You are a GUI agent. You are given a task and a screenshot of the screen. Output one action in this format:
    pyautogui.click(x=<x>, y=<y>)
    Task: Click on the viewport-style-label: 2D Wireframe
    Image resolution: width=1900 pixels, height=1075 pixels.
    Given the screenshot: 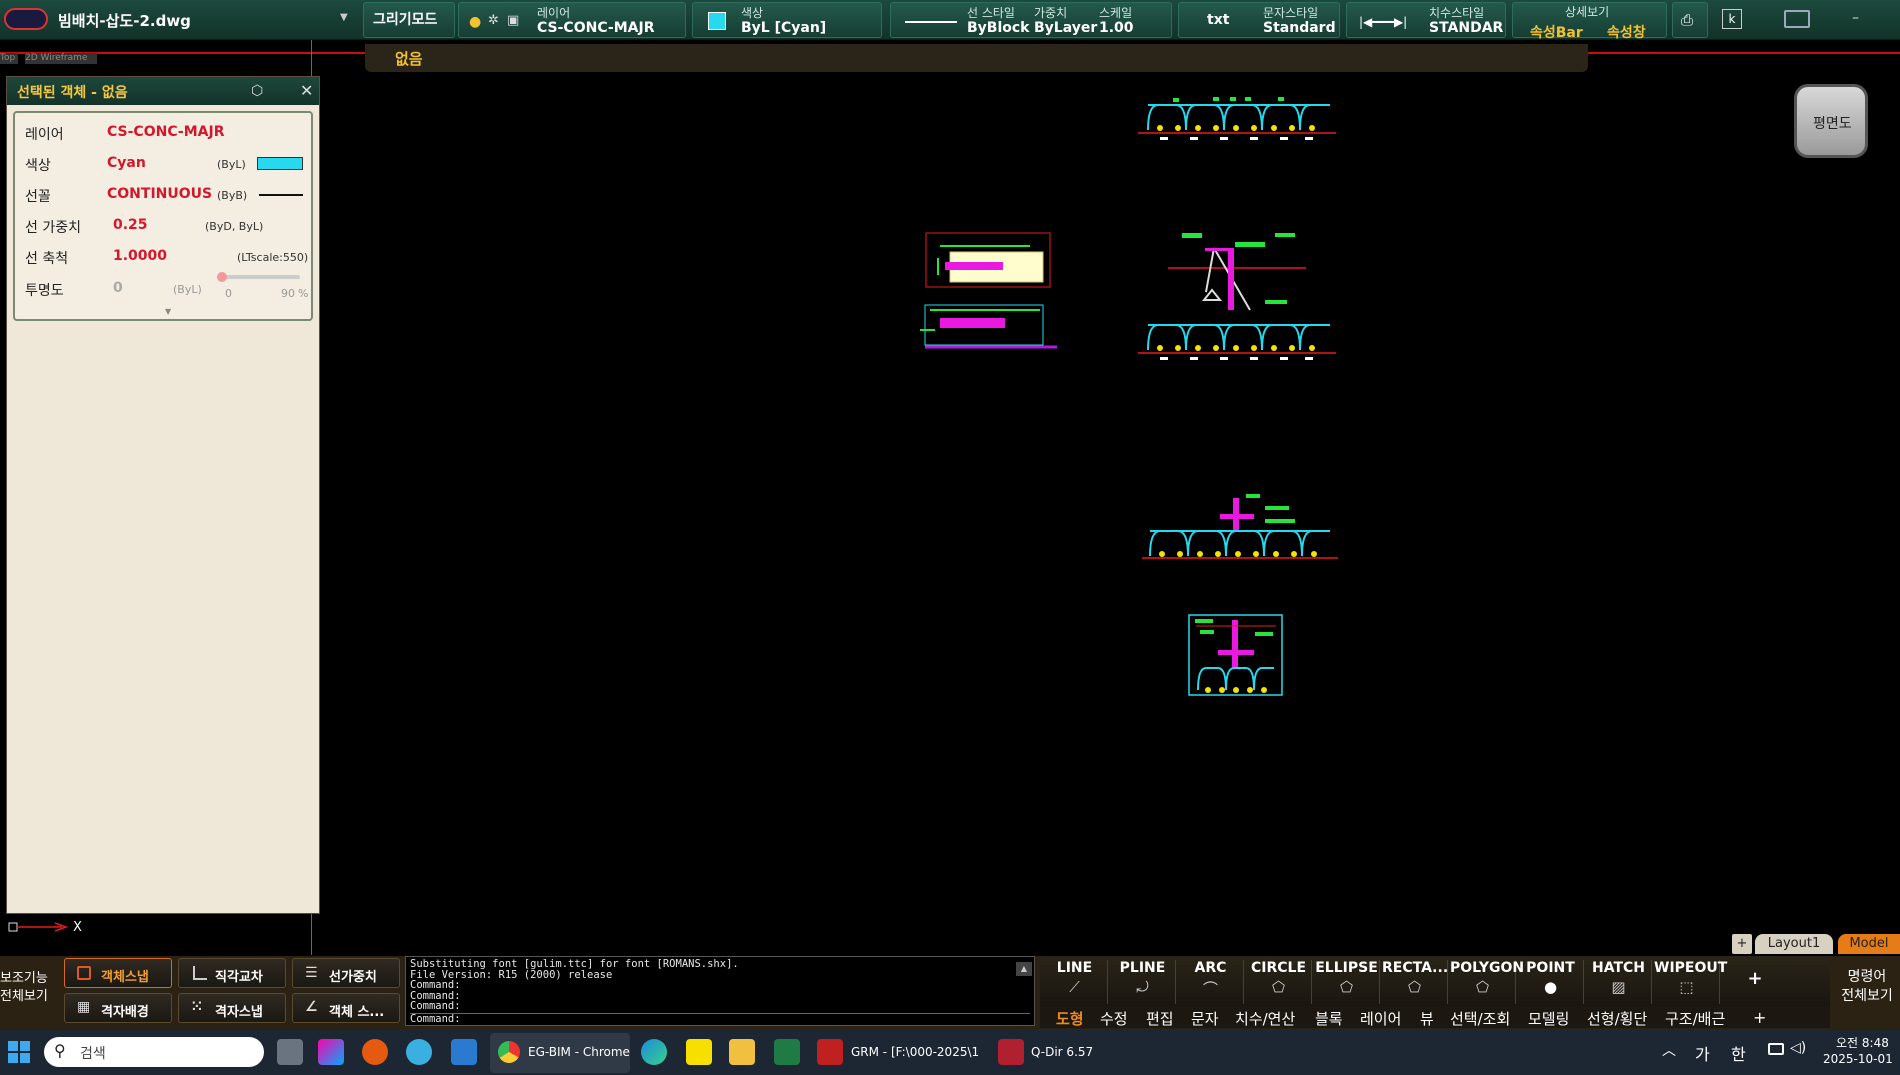 What is the action you would take?
    pyautogui.click(x=61, y=58)
    